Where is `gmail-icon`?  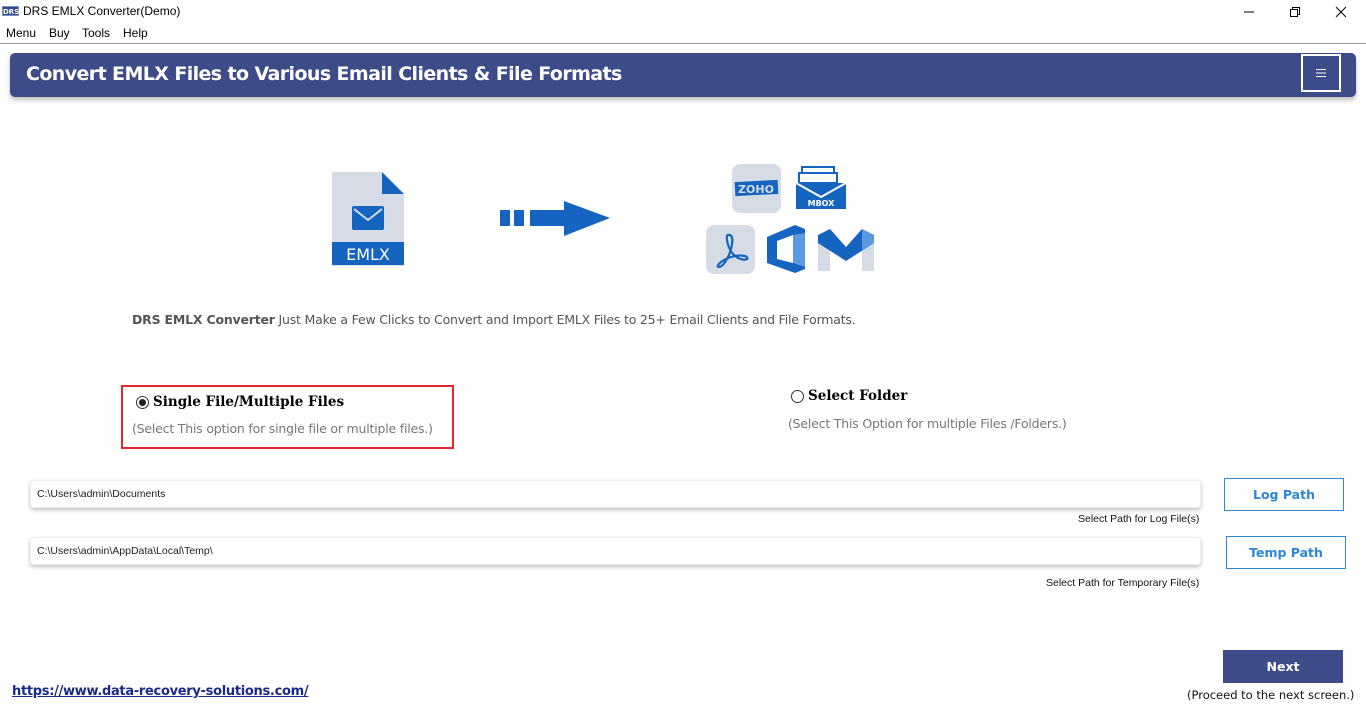
gmail-icon is located at coordinates (846, 250).